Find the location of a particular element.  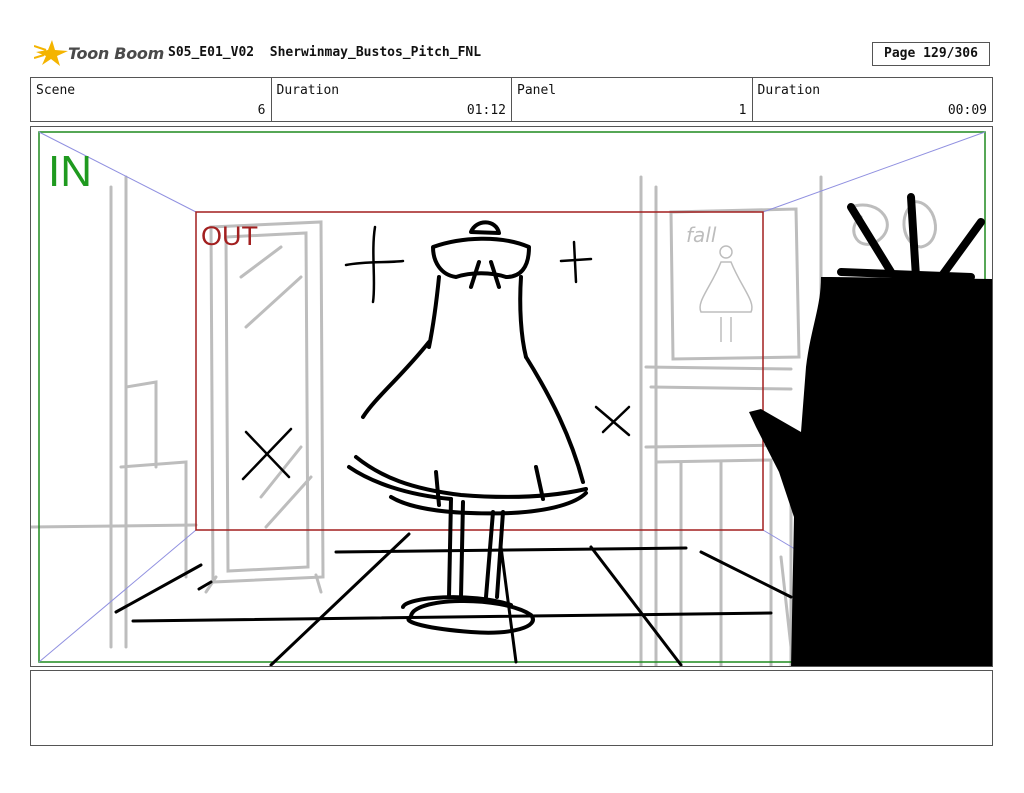

logo-star-icon is located at coordinates (50, 53).